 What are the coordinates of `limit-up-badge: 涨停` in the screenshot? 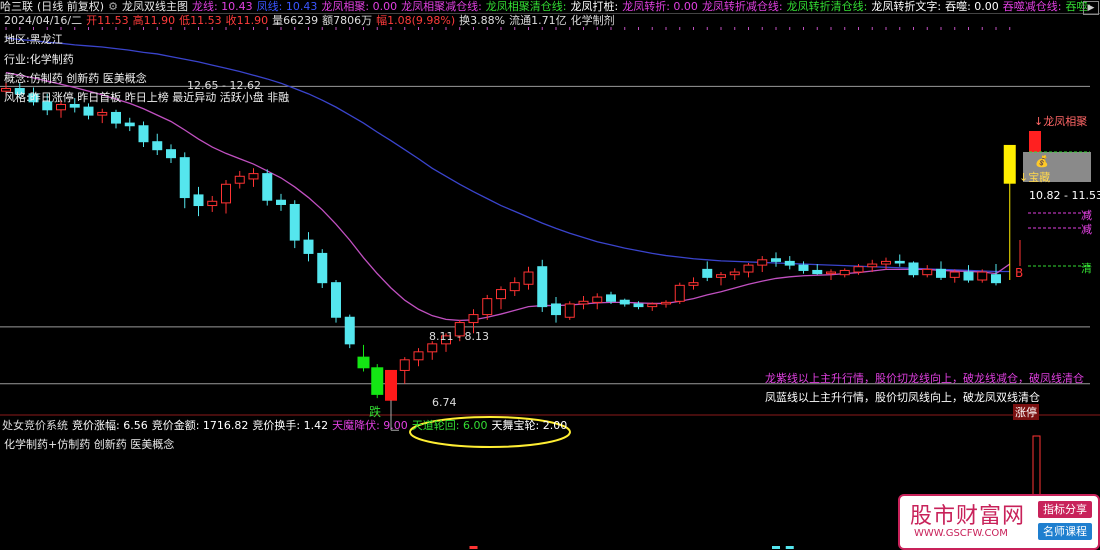 It's located at (1026, 412).